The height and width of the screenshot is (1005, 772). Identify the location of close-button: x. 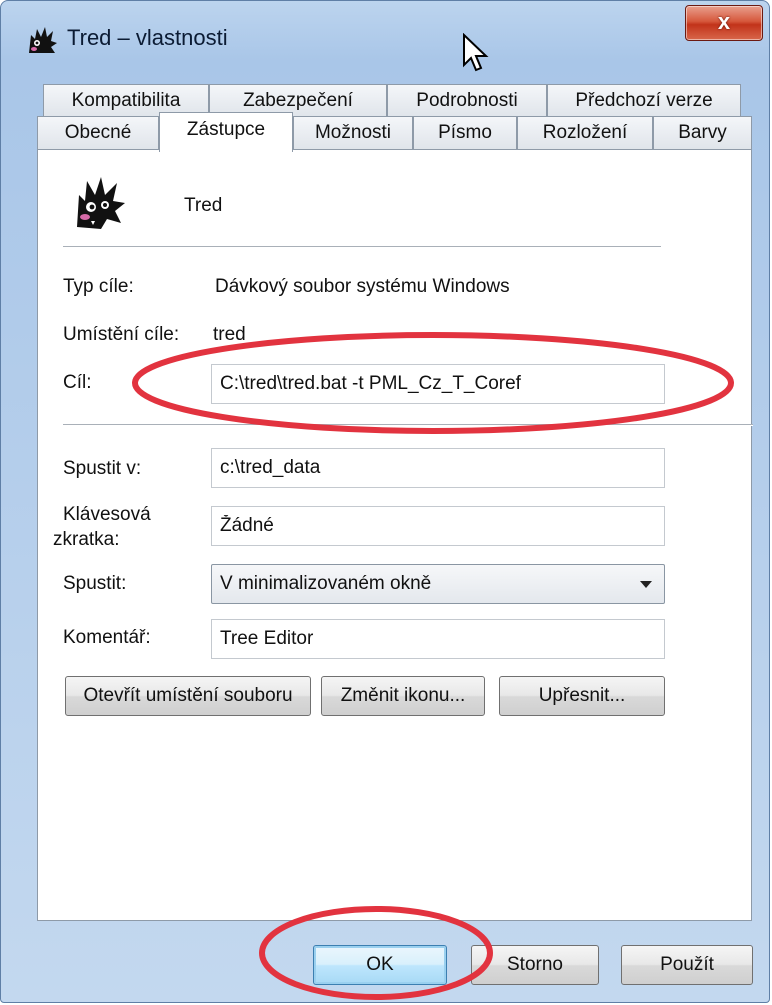
(724, 23).